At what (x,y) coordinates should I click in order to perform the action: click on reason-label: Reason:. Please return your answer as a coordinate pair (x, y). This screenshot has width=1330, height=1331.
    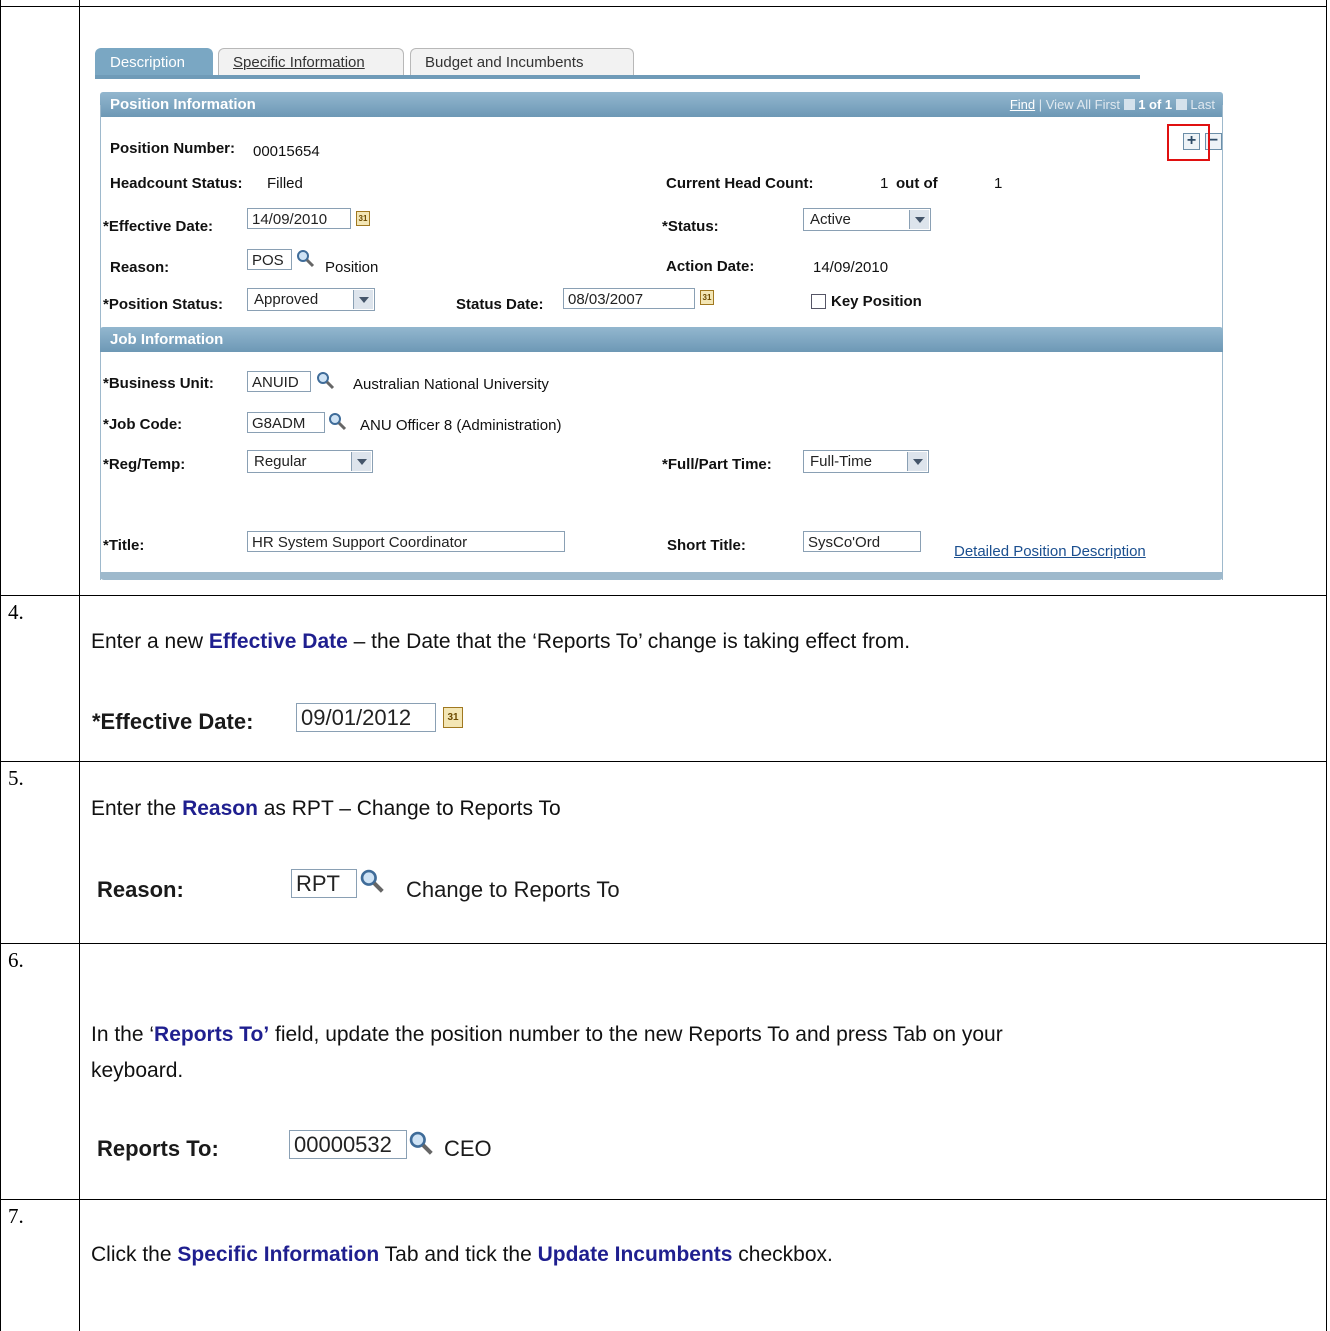
    Looking at the image, I should click on (140, 267).